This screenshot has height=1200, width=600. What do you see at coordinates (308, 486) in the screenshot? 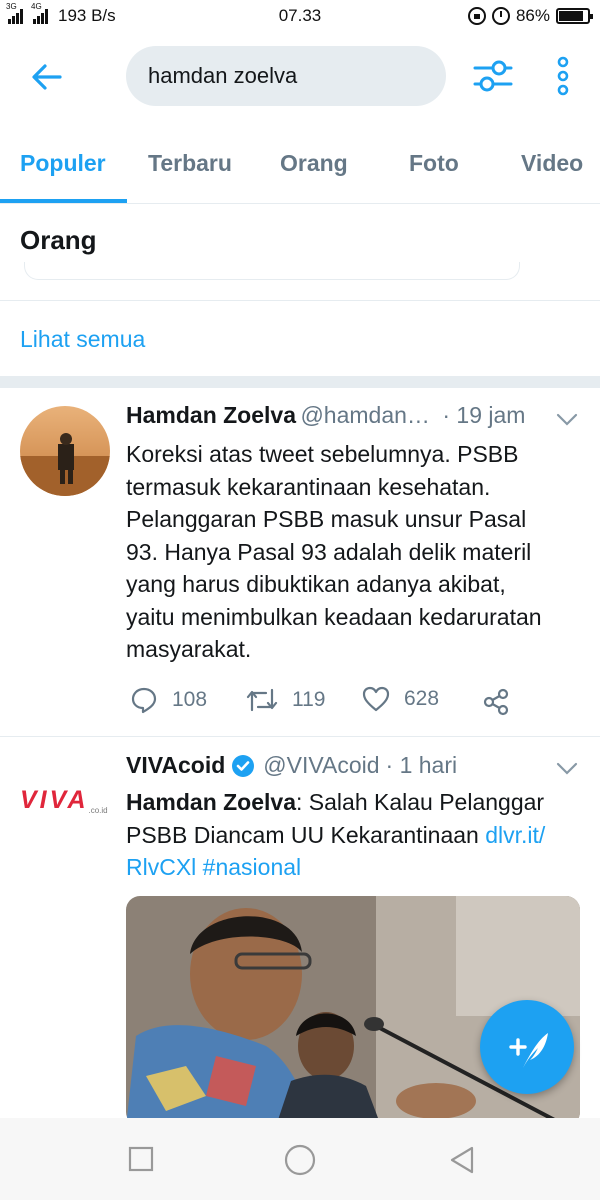
I see `tweet-line: termasuk kekarantinaan kesehatan.` at bounding box center [308, 486].